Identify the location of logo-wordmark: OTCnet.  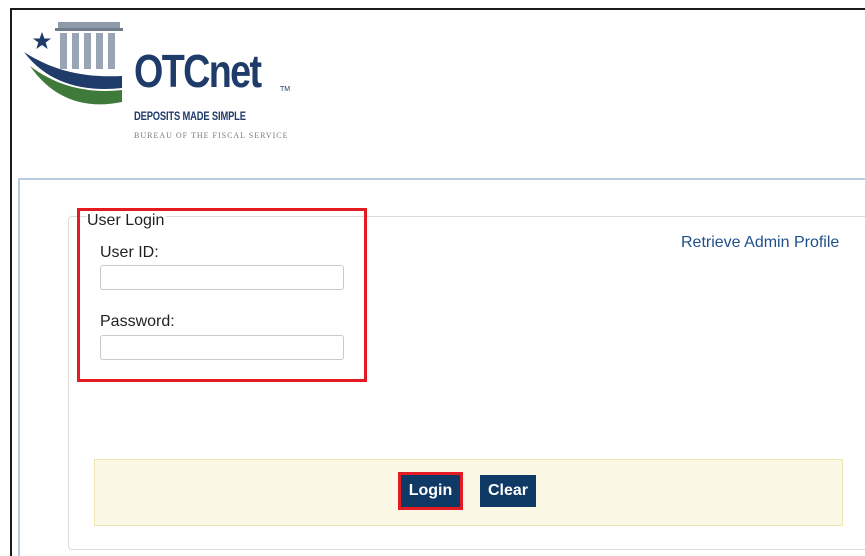
(198, 71).